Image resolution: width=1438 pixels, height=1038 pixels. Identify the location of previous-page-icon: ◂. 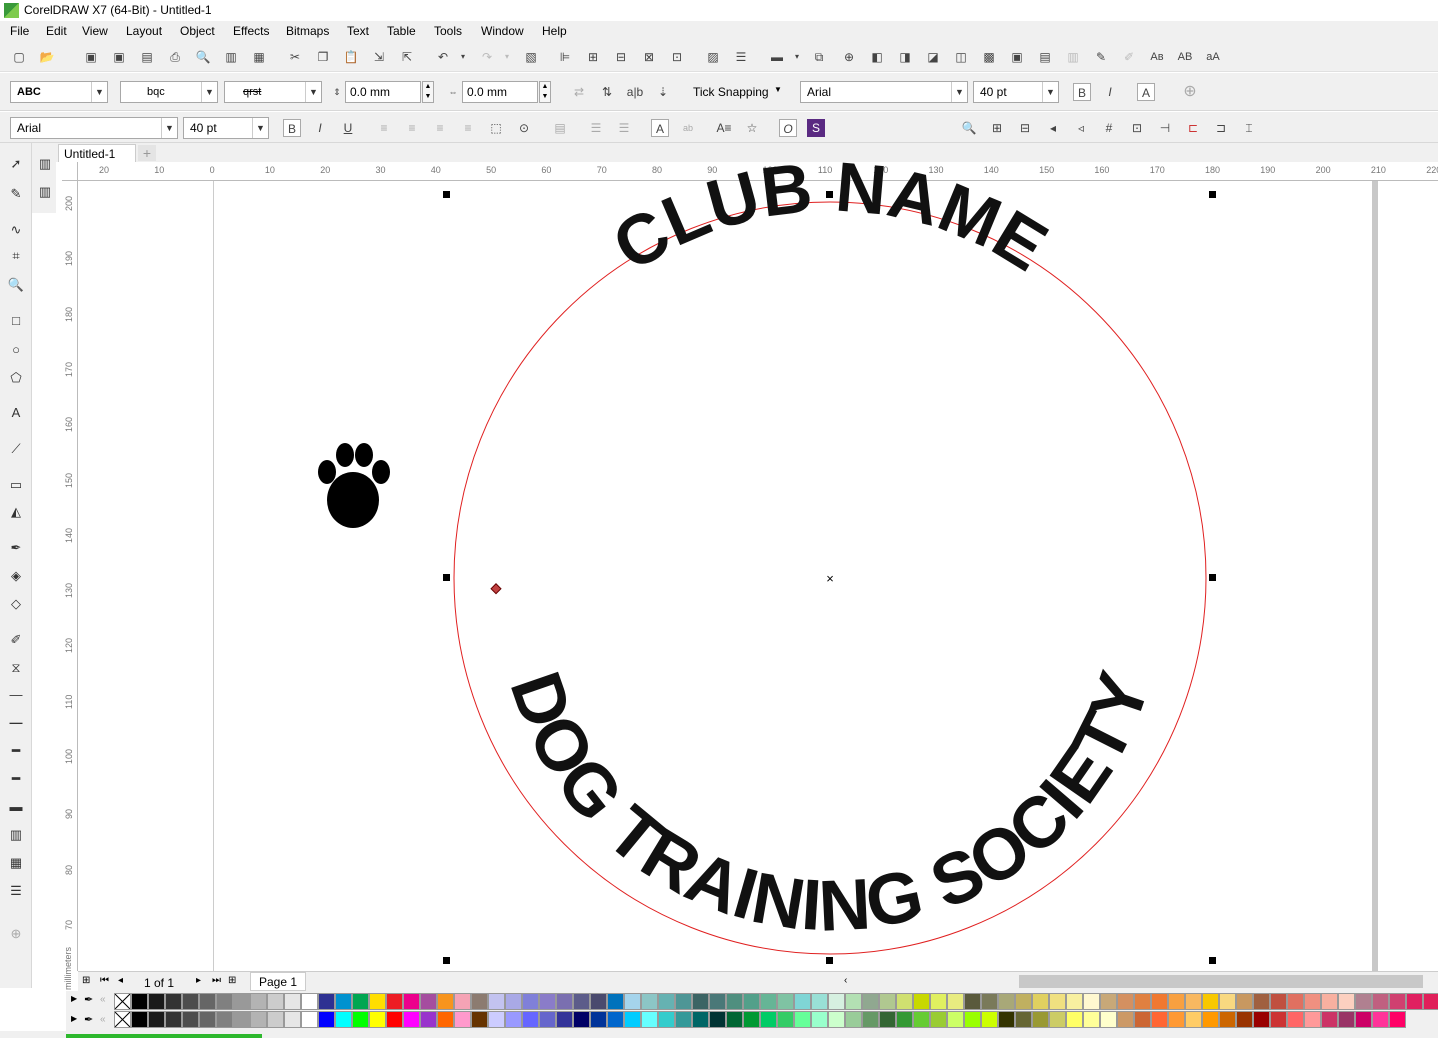
(120, 980).